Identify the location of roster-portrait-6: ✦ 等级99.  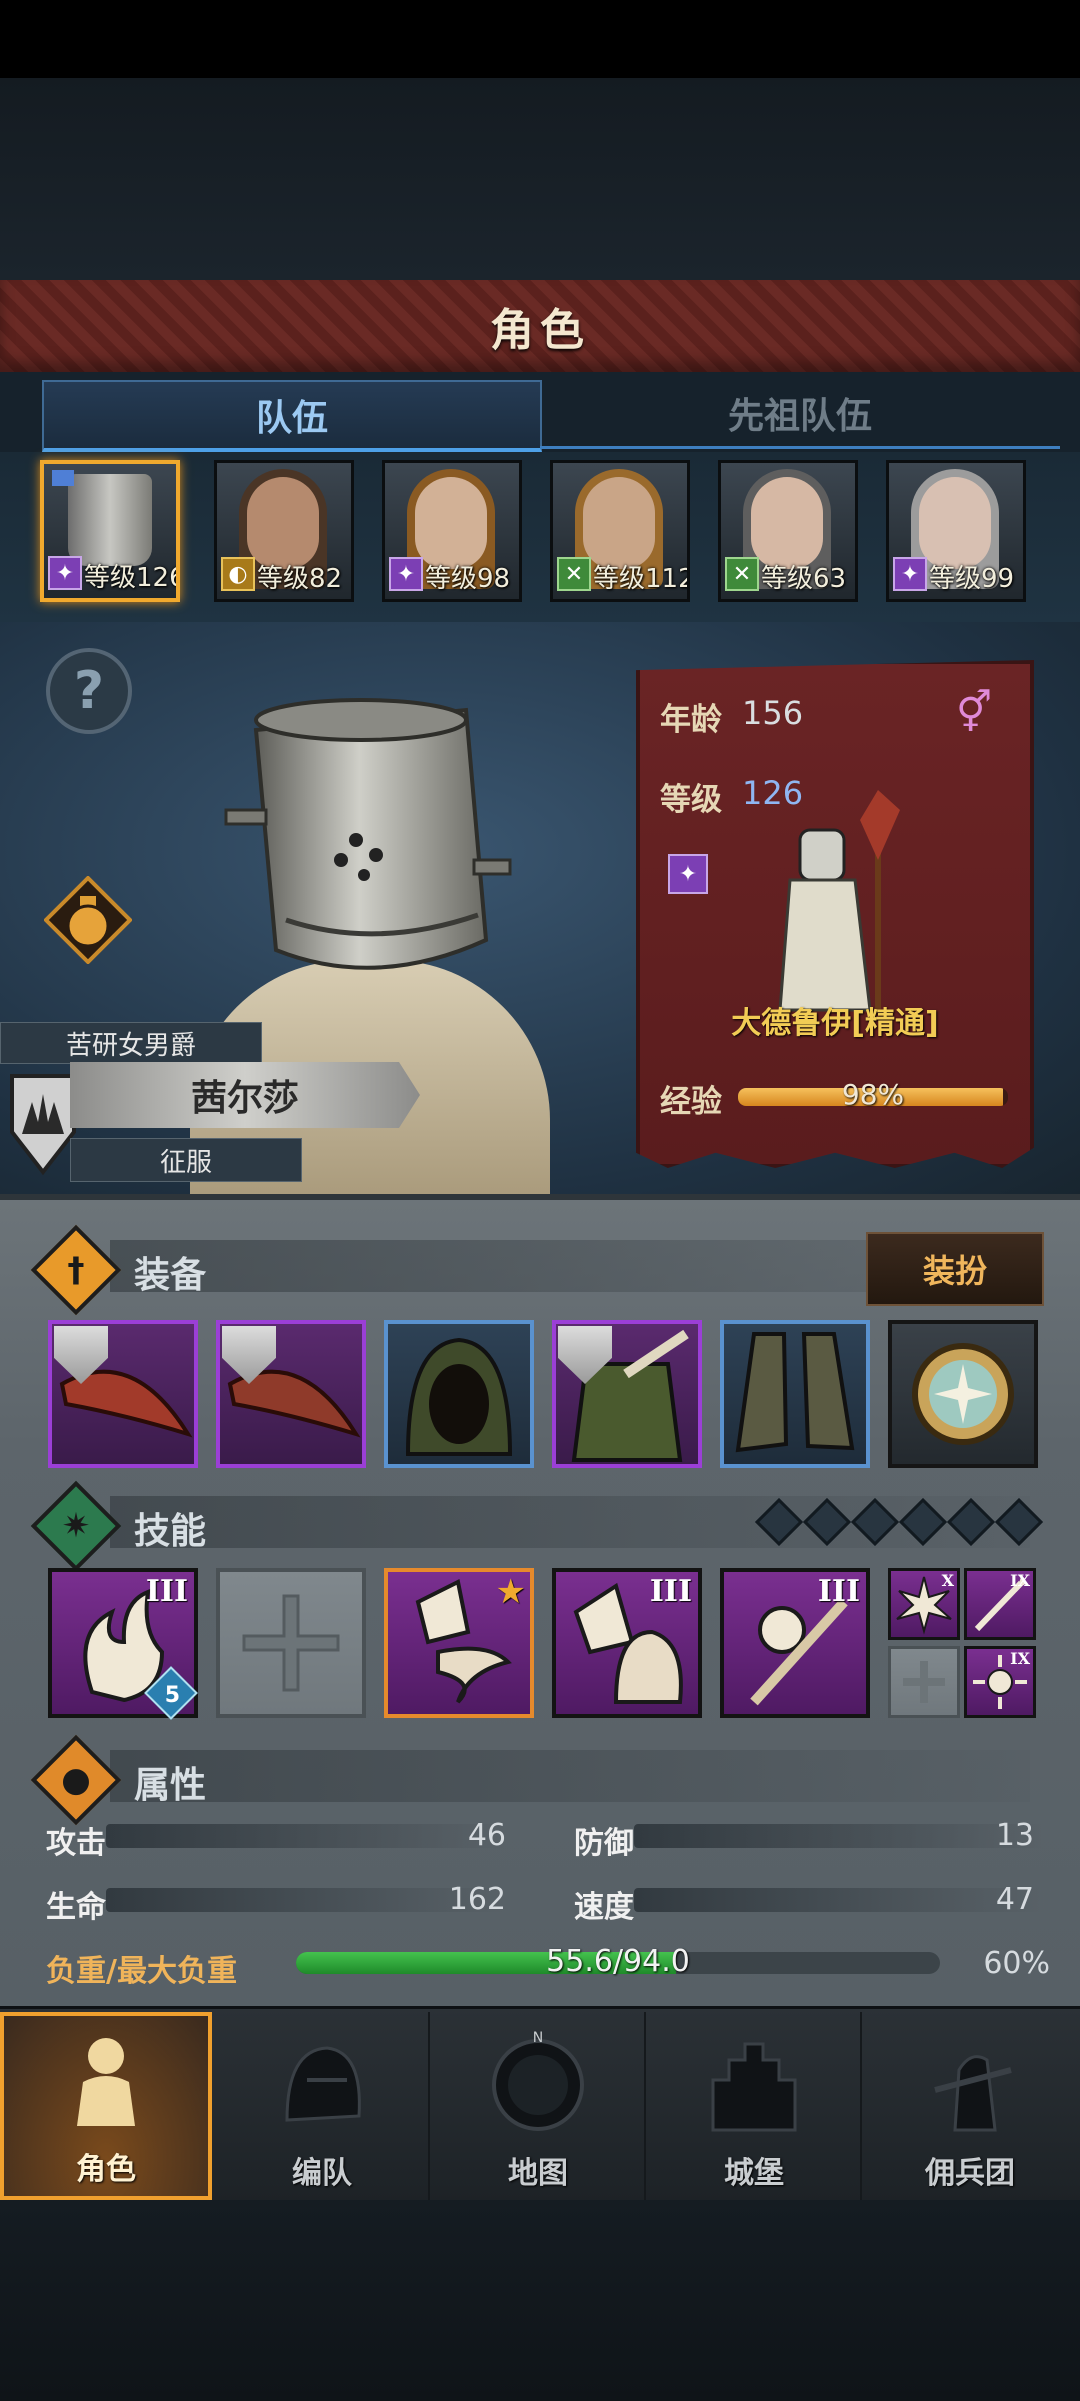
(956, 531).